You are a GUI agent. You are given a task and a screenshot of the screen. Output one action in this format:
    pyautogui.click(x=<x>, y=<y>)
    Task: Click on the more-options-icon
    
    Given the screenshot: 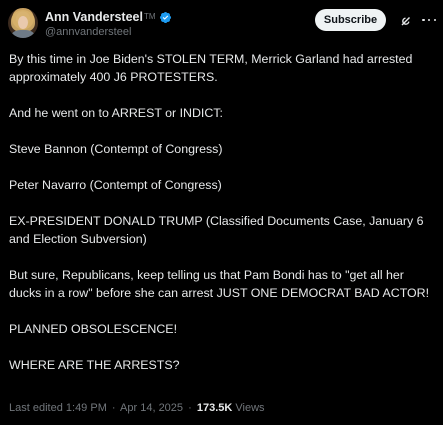 What is the action you would take?
    pyautogui.click(x=429, y=20)
    